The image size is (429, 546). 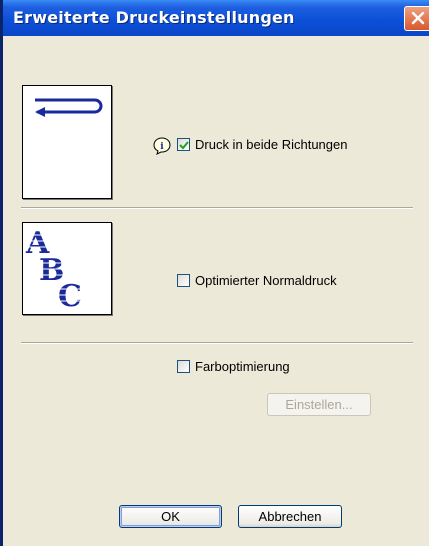 I want to click on info-icon: i, so click(x=162, y=146).